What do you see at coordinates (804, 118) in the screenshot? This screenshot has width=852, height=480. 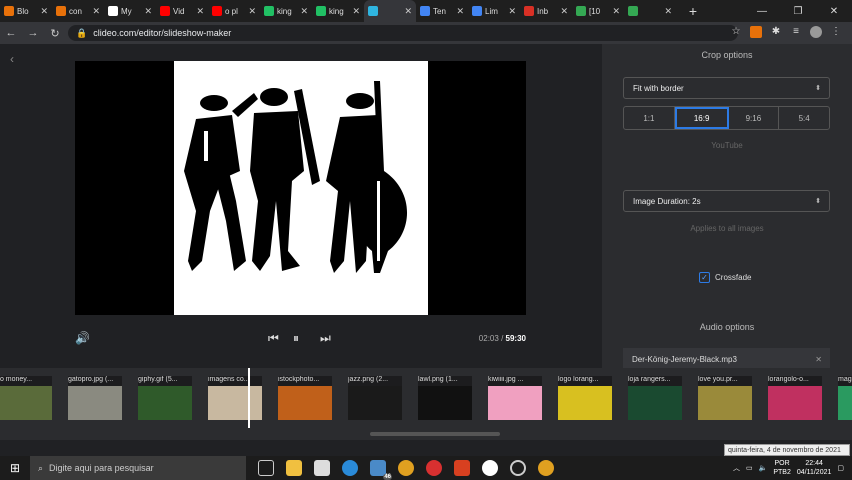 I see `ratio-button: 5:4` at bounding box center [804, 118].